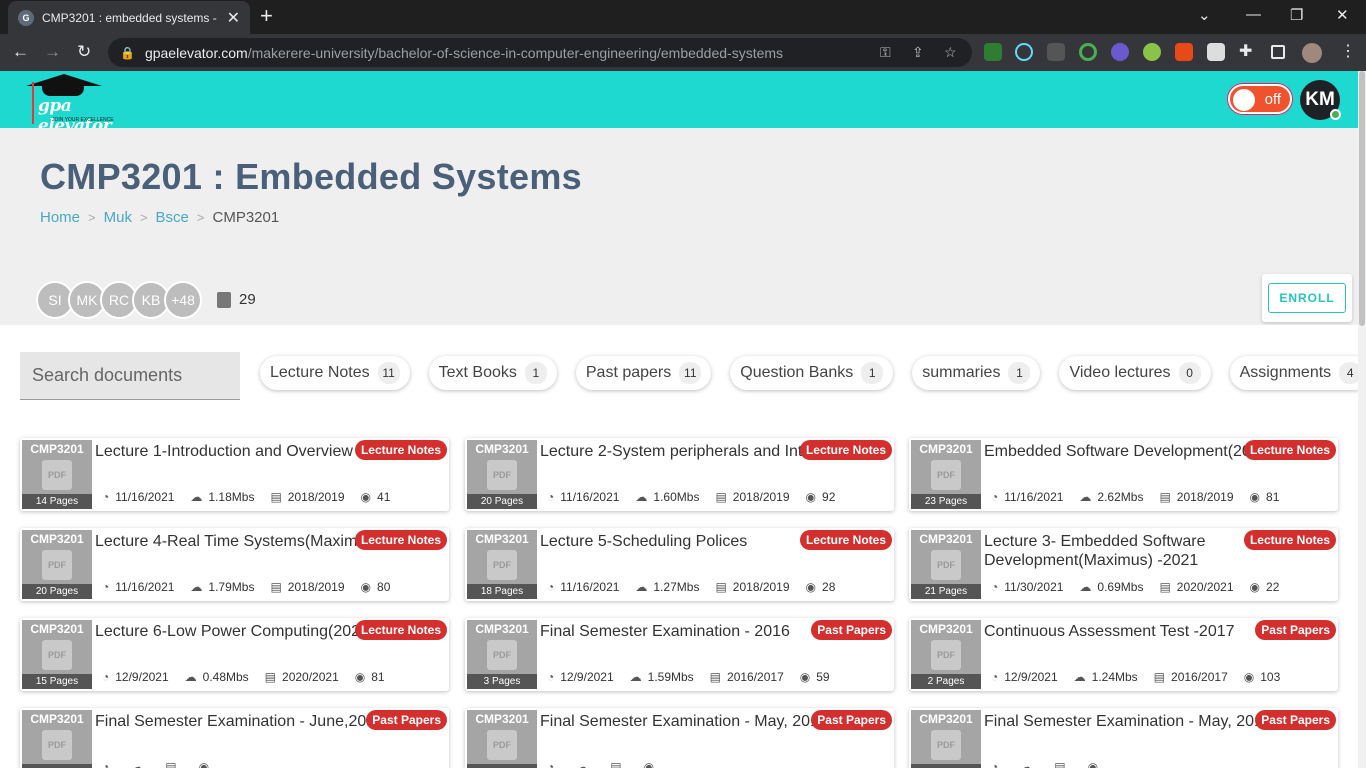 The height and width of the screenshot is (768, 1366). Describe the element at coordinates (502, 681) in the screenshot. I see `page-count: 3 Pages` at that location.